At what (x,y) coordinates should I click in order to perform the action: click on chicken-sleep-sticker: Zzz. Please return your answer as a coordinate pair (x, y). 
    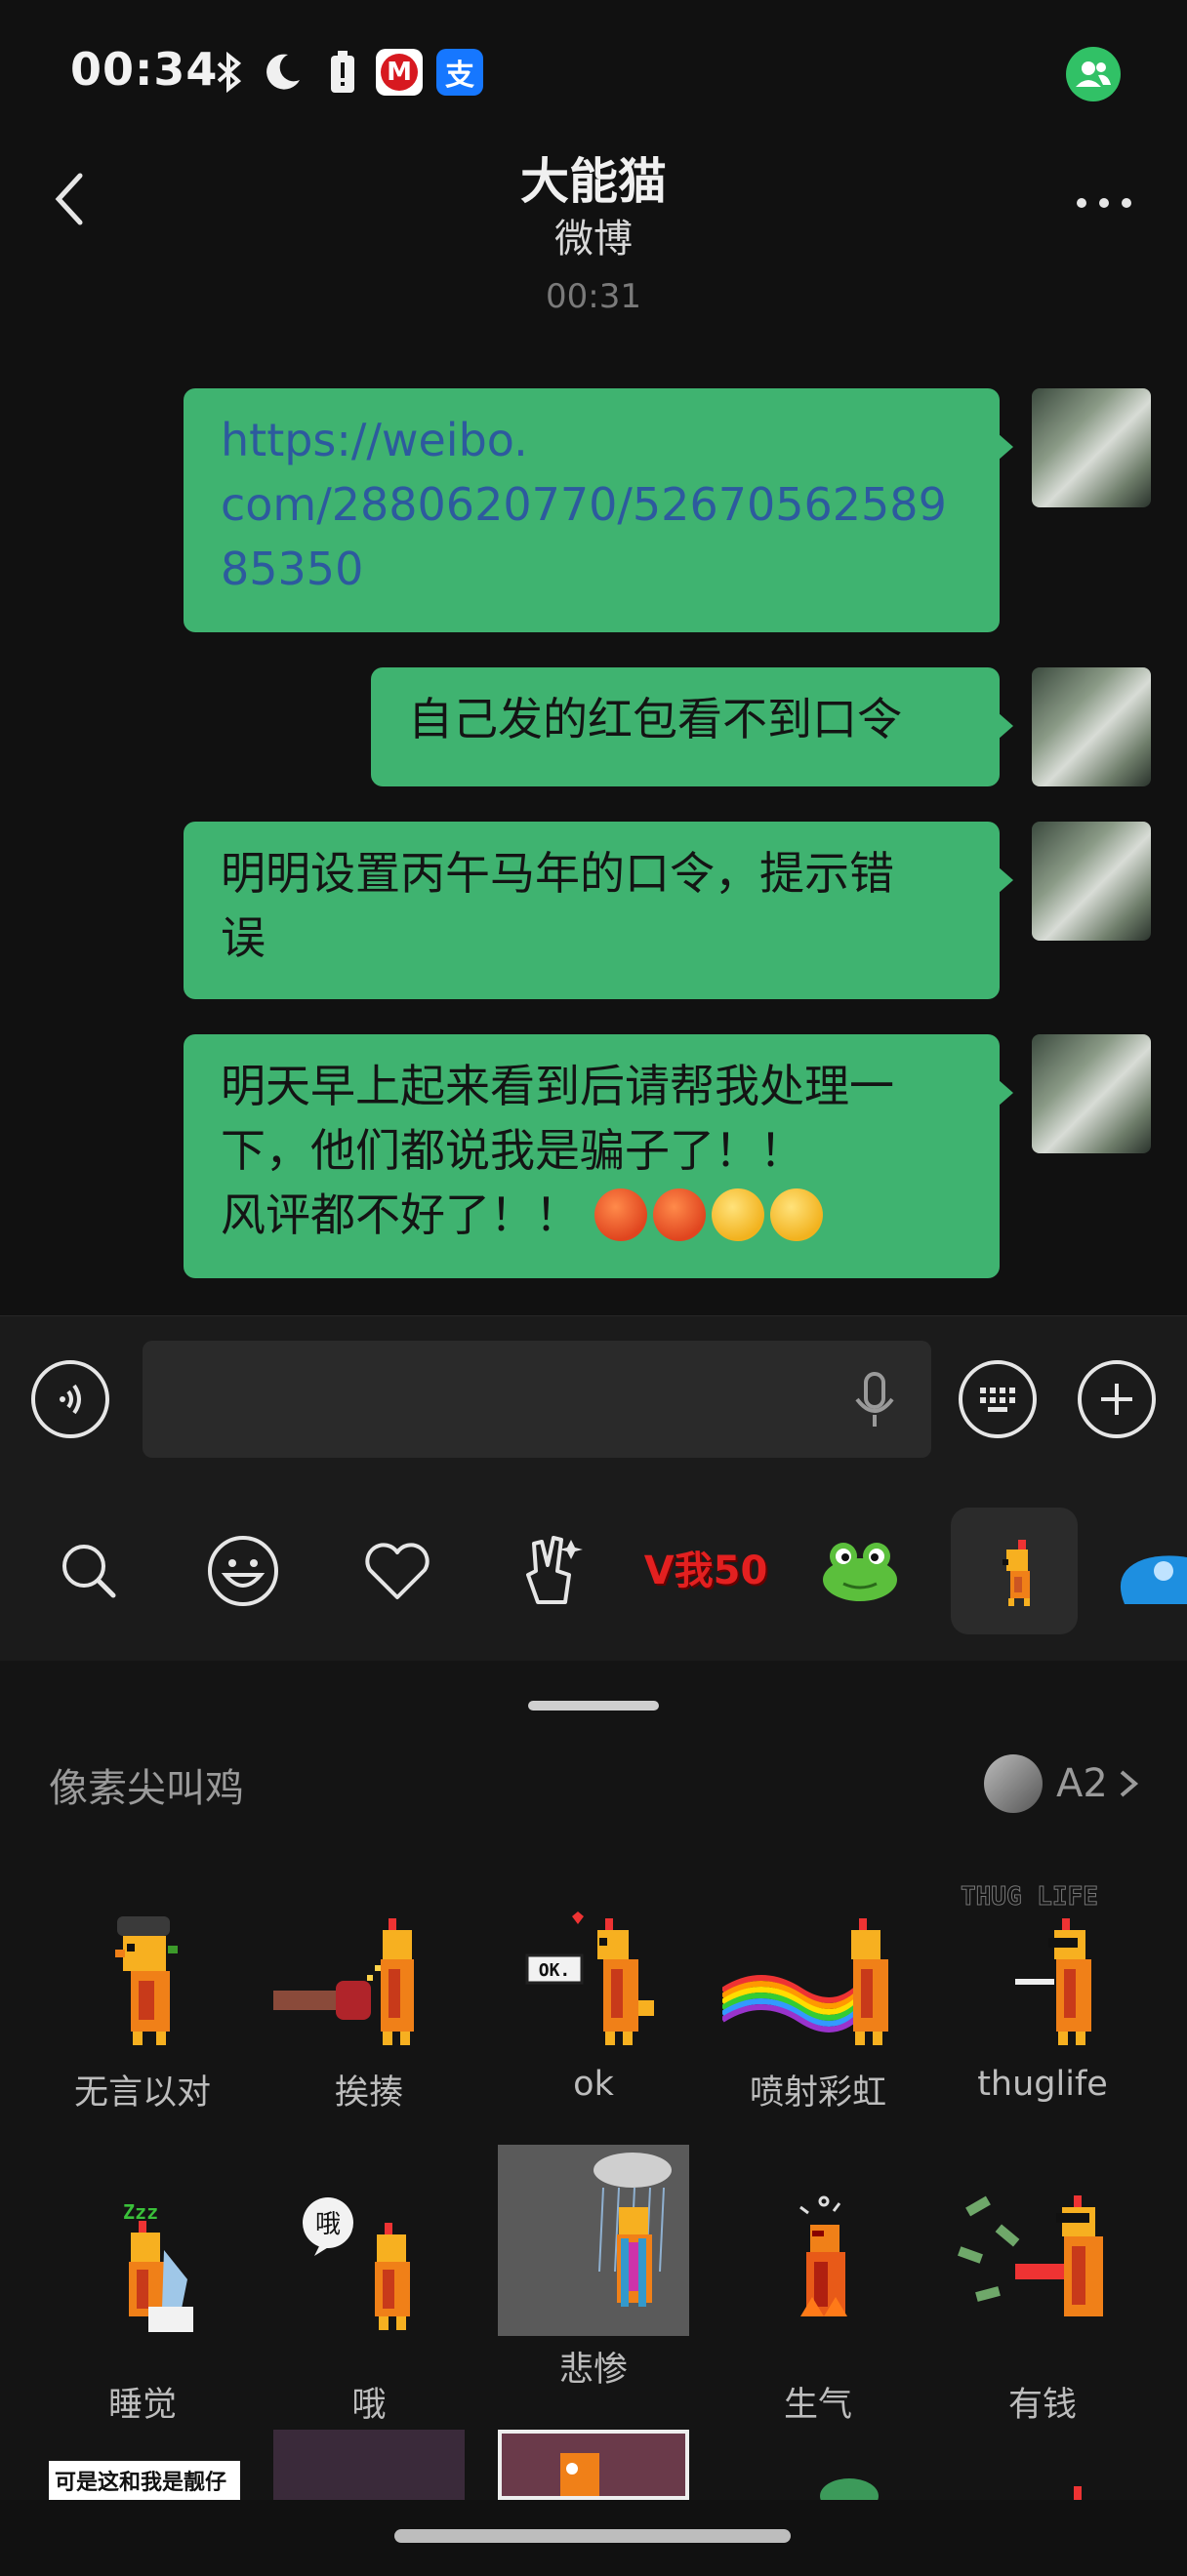
    Looking at the image, I should click on (142, 2287).